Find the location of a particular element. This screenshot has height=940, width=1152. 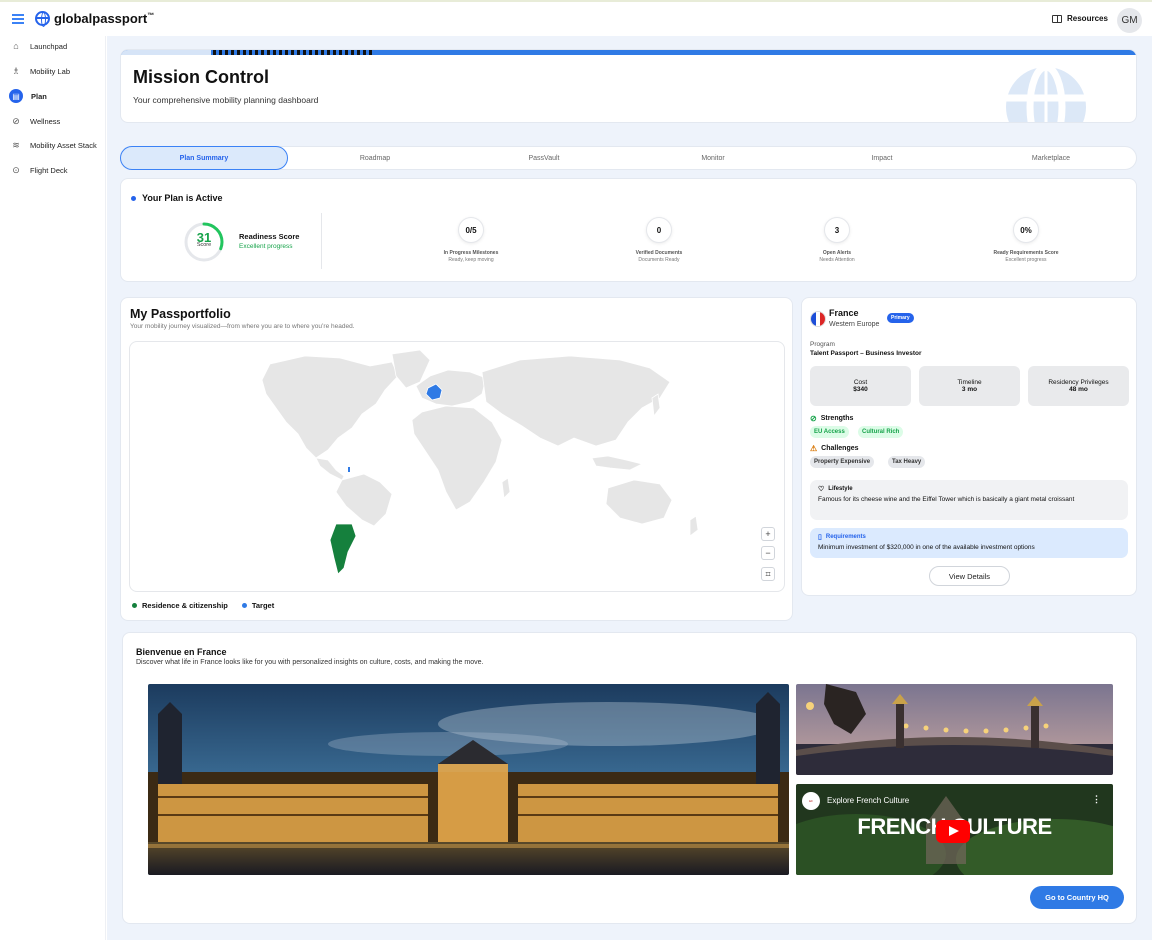

stat-value: 0 is located at coordinates (659, 230).